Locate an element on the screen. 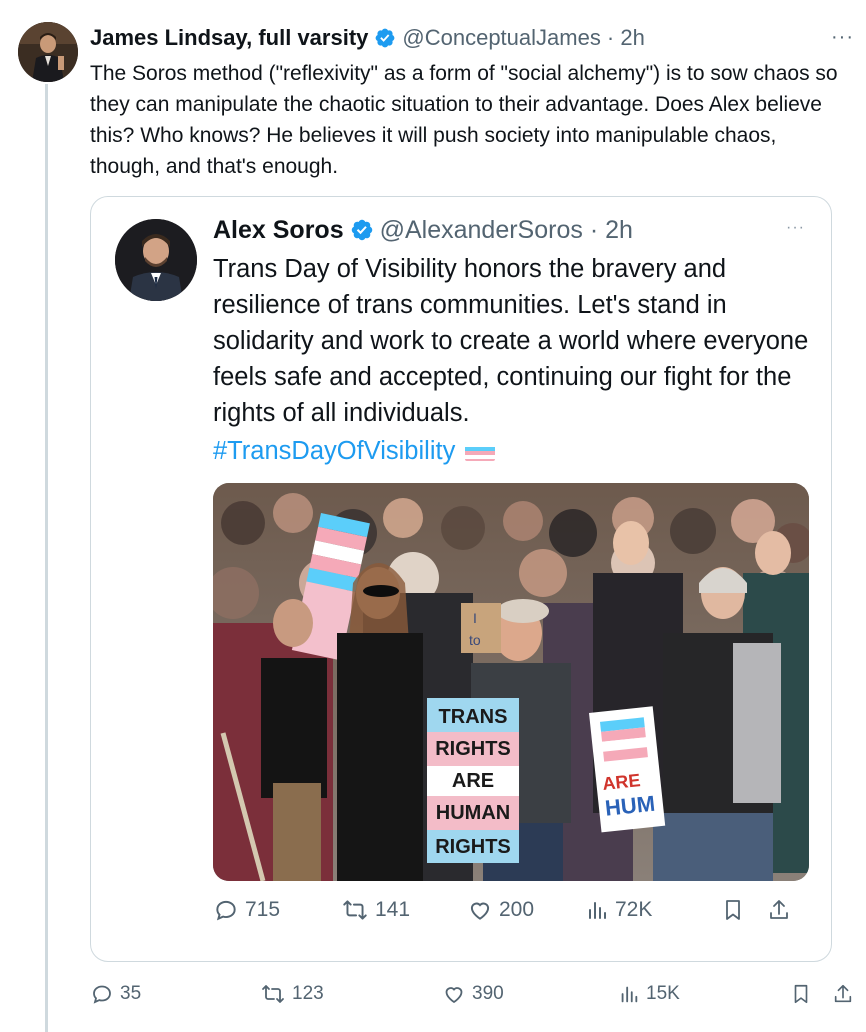 Image resolution: width=866 pixels, height=1032 pixels. tweet-action-bar: 35 123 390 15K is located at coordinates (478, 998).